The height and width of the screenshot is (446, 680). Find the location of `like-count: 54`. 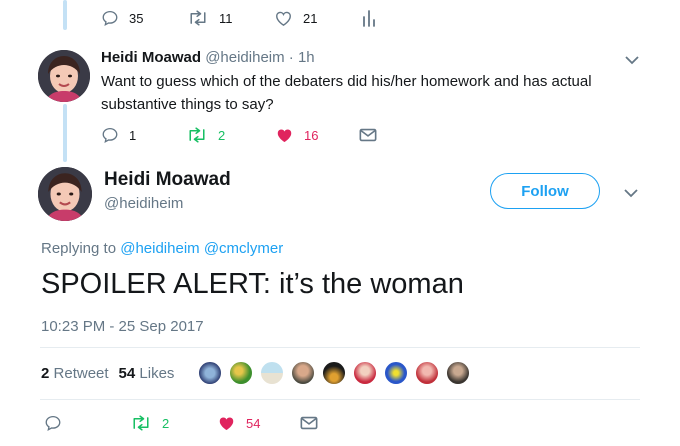

like-count: 54 is located at coordinates (253, 423).